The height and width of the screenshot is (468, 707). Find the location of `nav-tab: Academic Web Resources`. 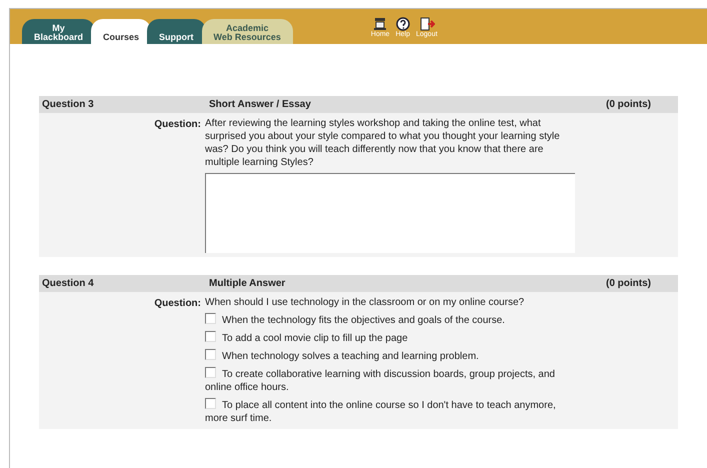

nav-tab: Academic Web Resources is located at coordinates (247, 31).